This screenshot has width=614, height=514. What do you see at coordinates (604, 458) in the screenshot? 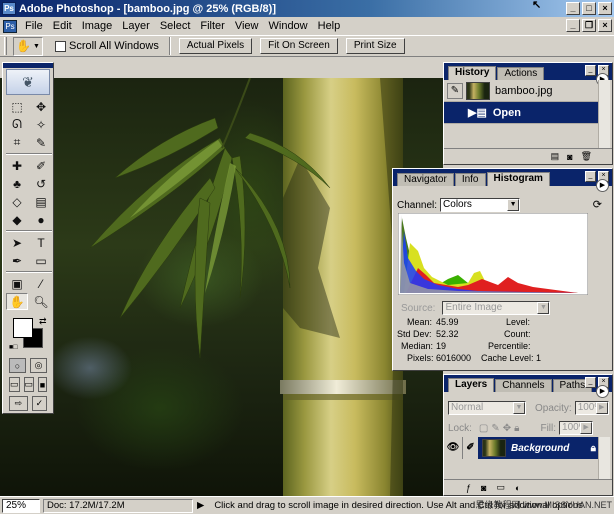
I see `layers-scrollbar` at bounding box center [604, 458].